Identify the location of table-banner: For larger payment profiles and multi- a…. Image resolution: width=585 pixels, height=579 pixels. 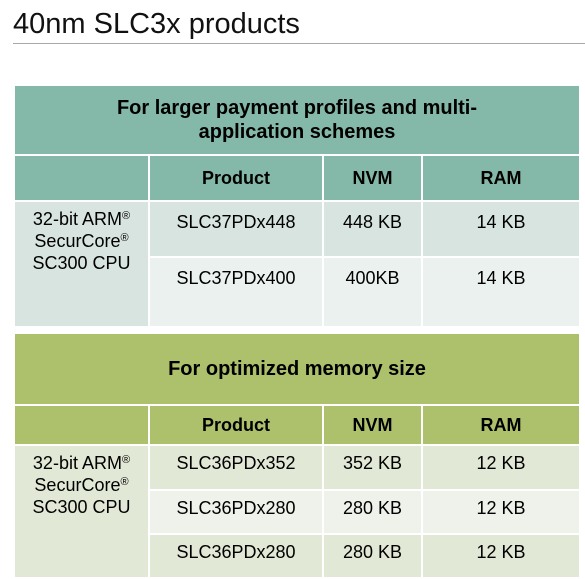
(297, 120).